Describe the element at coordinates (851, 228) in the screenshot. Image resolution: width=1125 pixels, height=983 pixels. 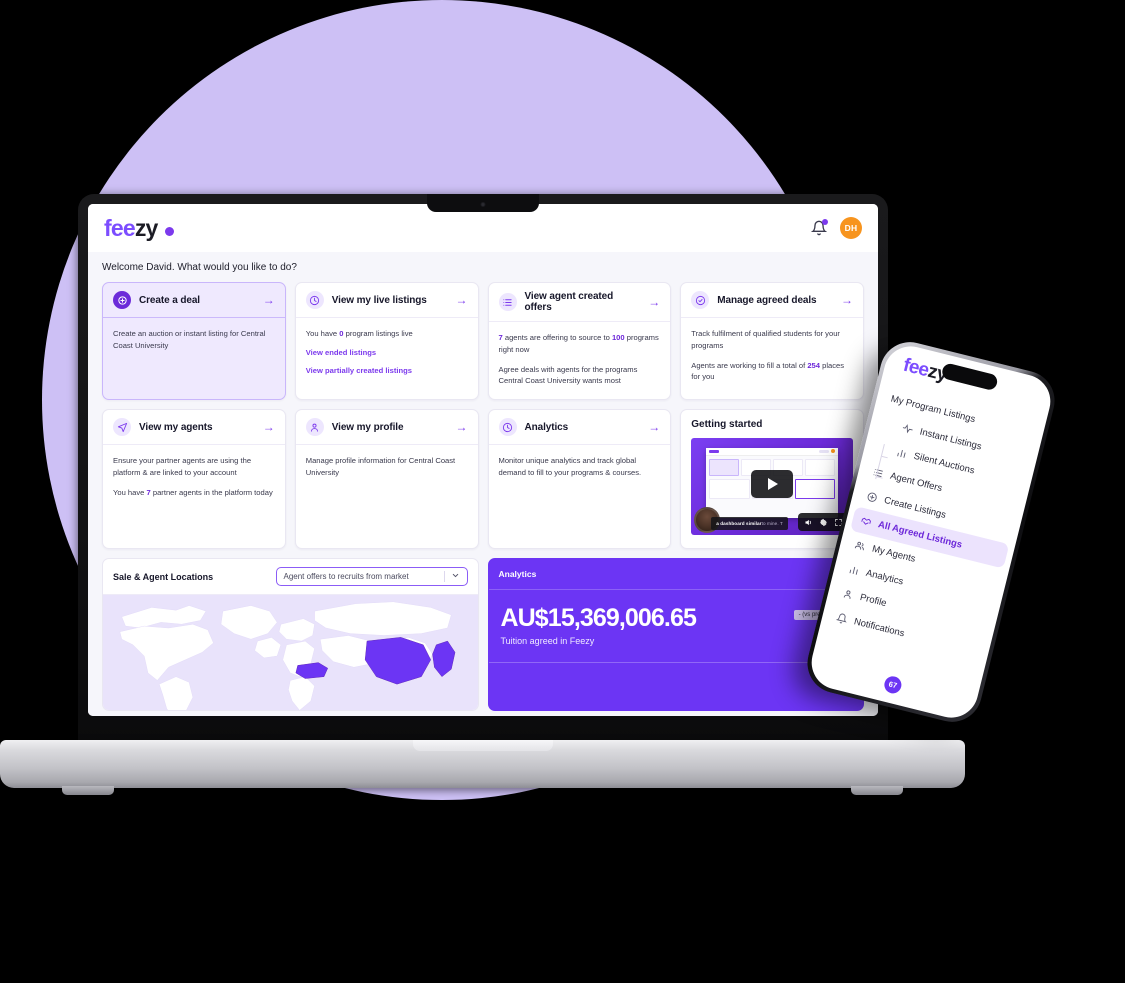
I see `avatar: DH` at that location.